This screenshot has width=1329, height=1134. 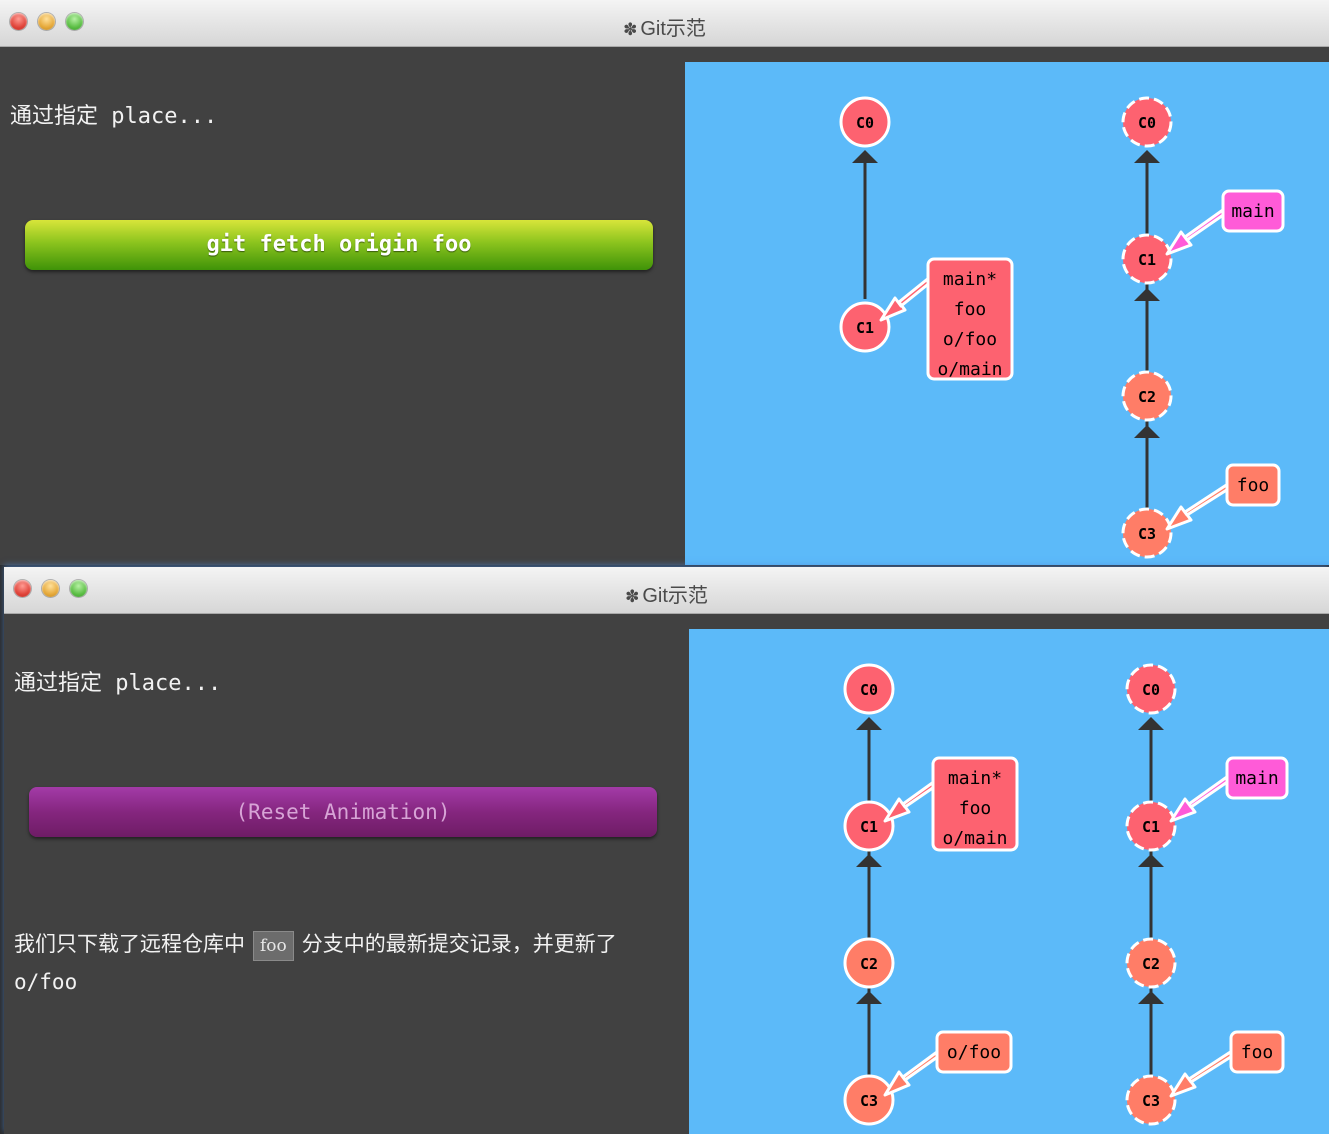 I want to click on git-graph-svg: C0 C1 main* foo o/foo o/main C0 C1 C2 C3, so click(x=1062, y=327).